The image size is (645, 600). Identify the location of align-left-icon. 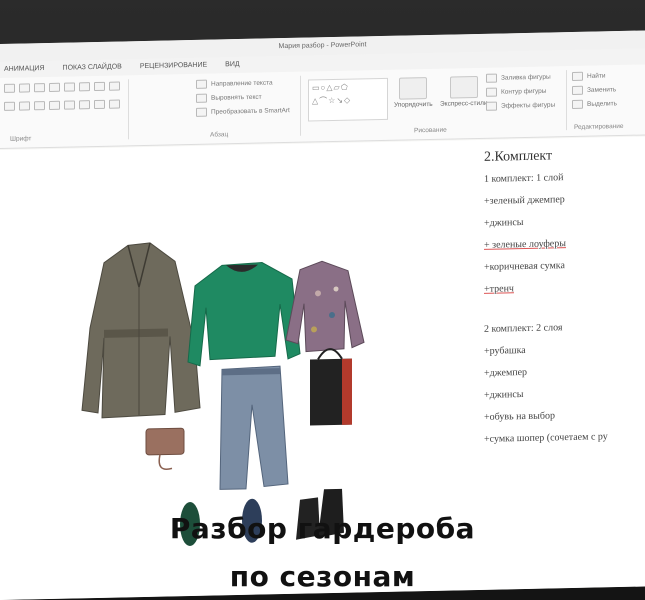
(69, 105).